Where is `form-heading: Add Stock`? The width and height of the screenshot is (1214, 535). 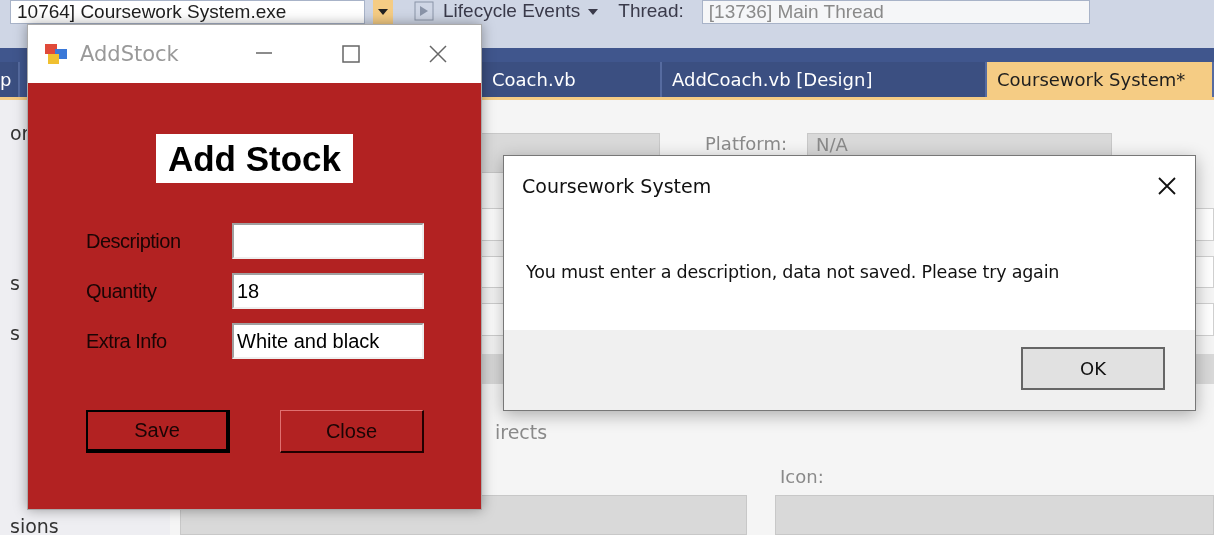 form-heading: Add Stock is located at coordinates (254, 158).